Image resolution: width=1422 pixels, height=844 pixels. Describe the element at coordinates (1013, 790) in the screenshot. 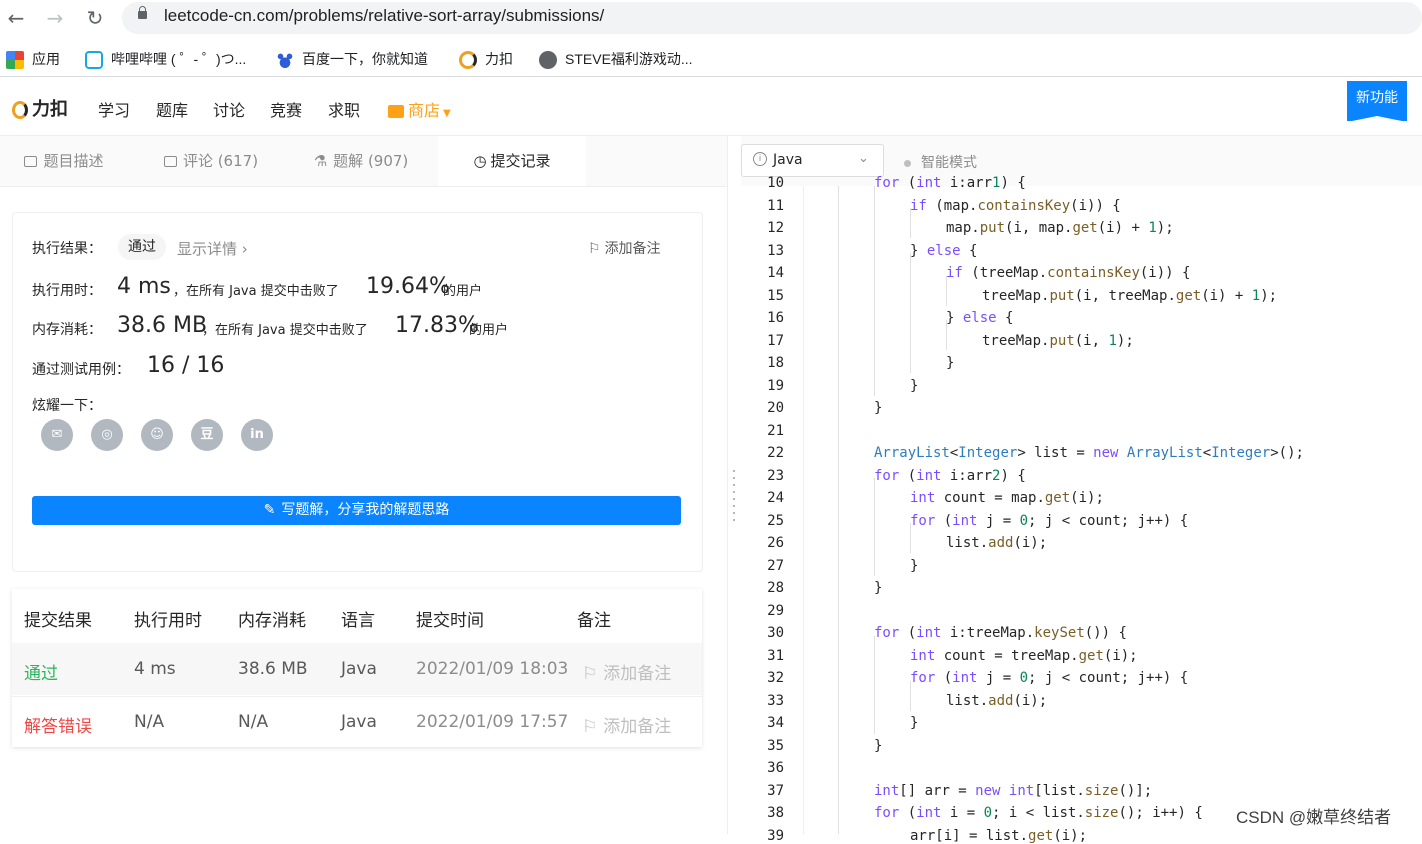

I see `code-line: int[] arr = new int[list.size()];` at that location.